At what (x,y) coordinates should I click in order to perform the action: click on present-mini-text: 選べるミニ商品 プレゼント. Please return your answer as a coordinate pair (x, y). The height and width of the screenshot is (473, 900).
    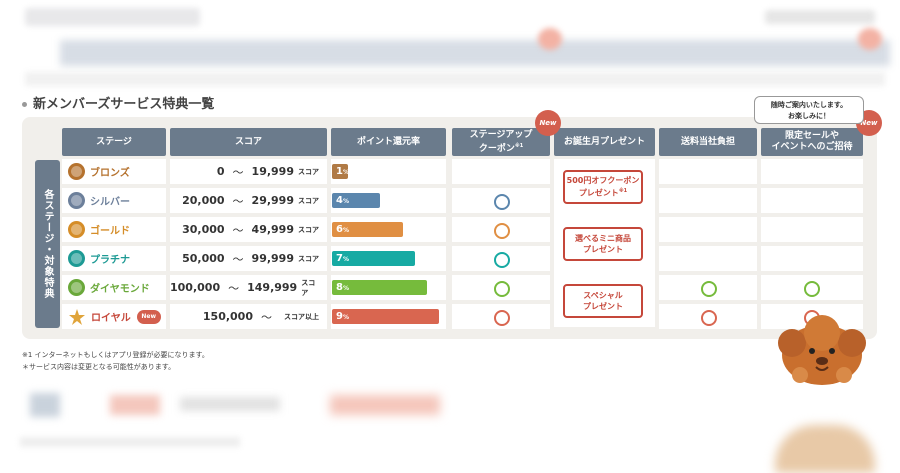
    Looking at the image, I should click on (603, 244).